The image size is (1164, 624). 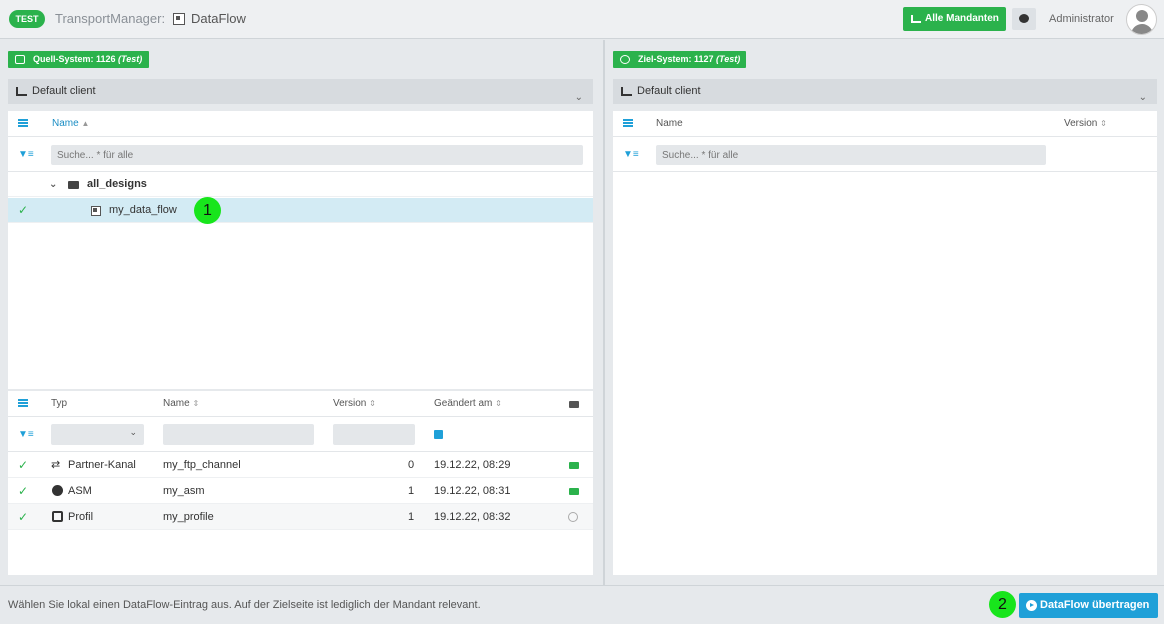 What do you see at coordinates (472, 517) in the screenshot?
I see `row-changed: 19.12.22, 08:32` at bounding box center [472, 517].